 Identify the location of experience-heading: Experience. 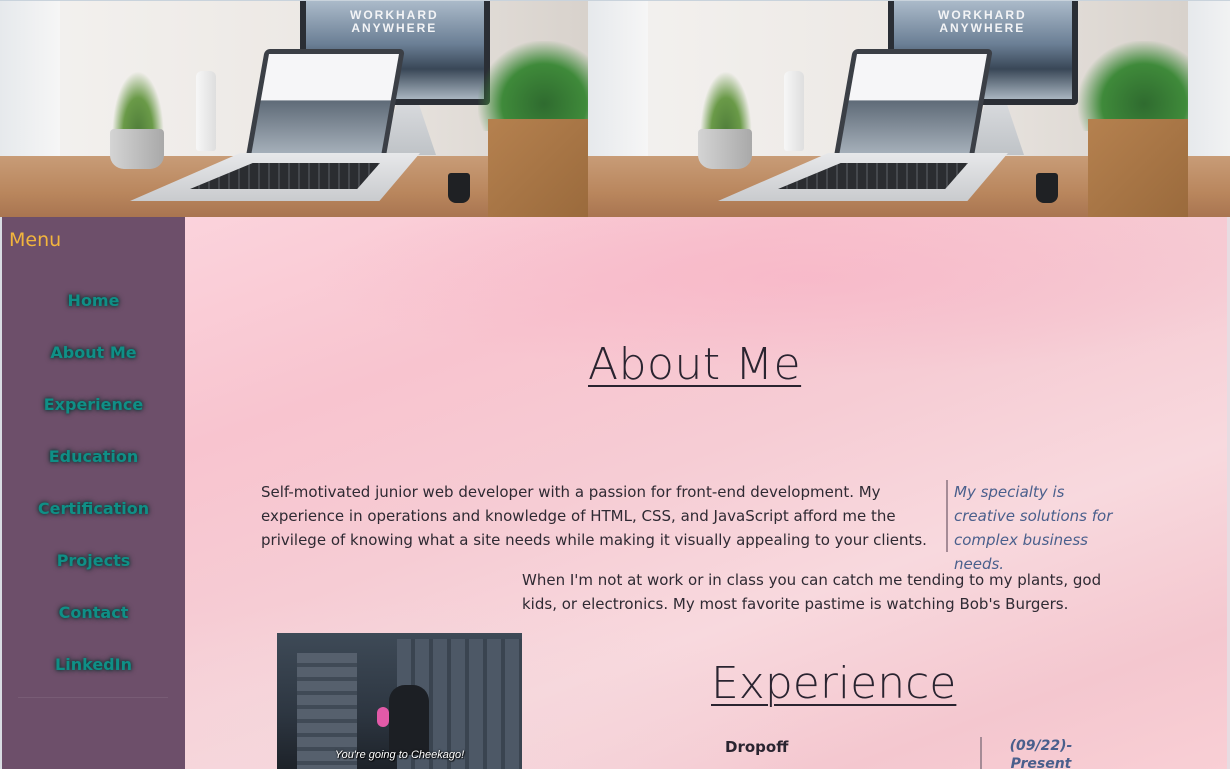
(834, 683).